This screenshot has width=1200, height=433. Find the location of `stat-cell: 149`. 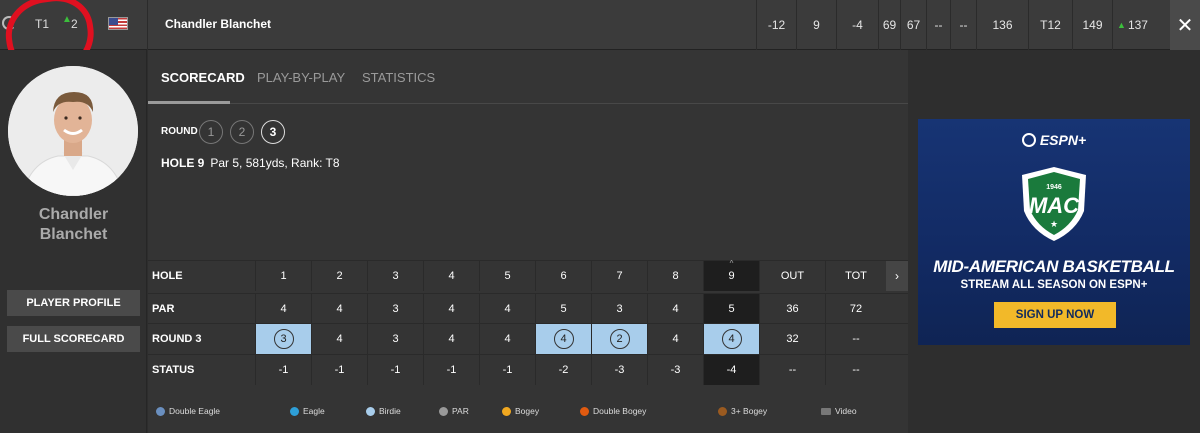

stat-cell: 149 is located at coordinates (1092, 25).